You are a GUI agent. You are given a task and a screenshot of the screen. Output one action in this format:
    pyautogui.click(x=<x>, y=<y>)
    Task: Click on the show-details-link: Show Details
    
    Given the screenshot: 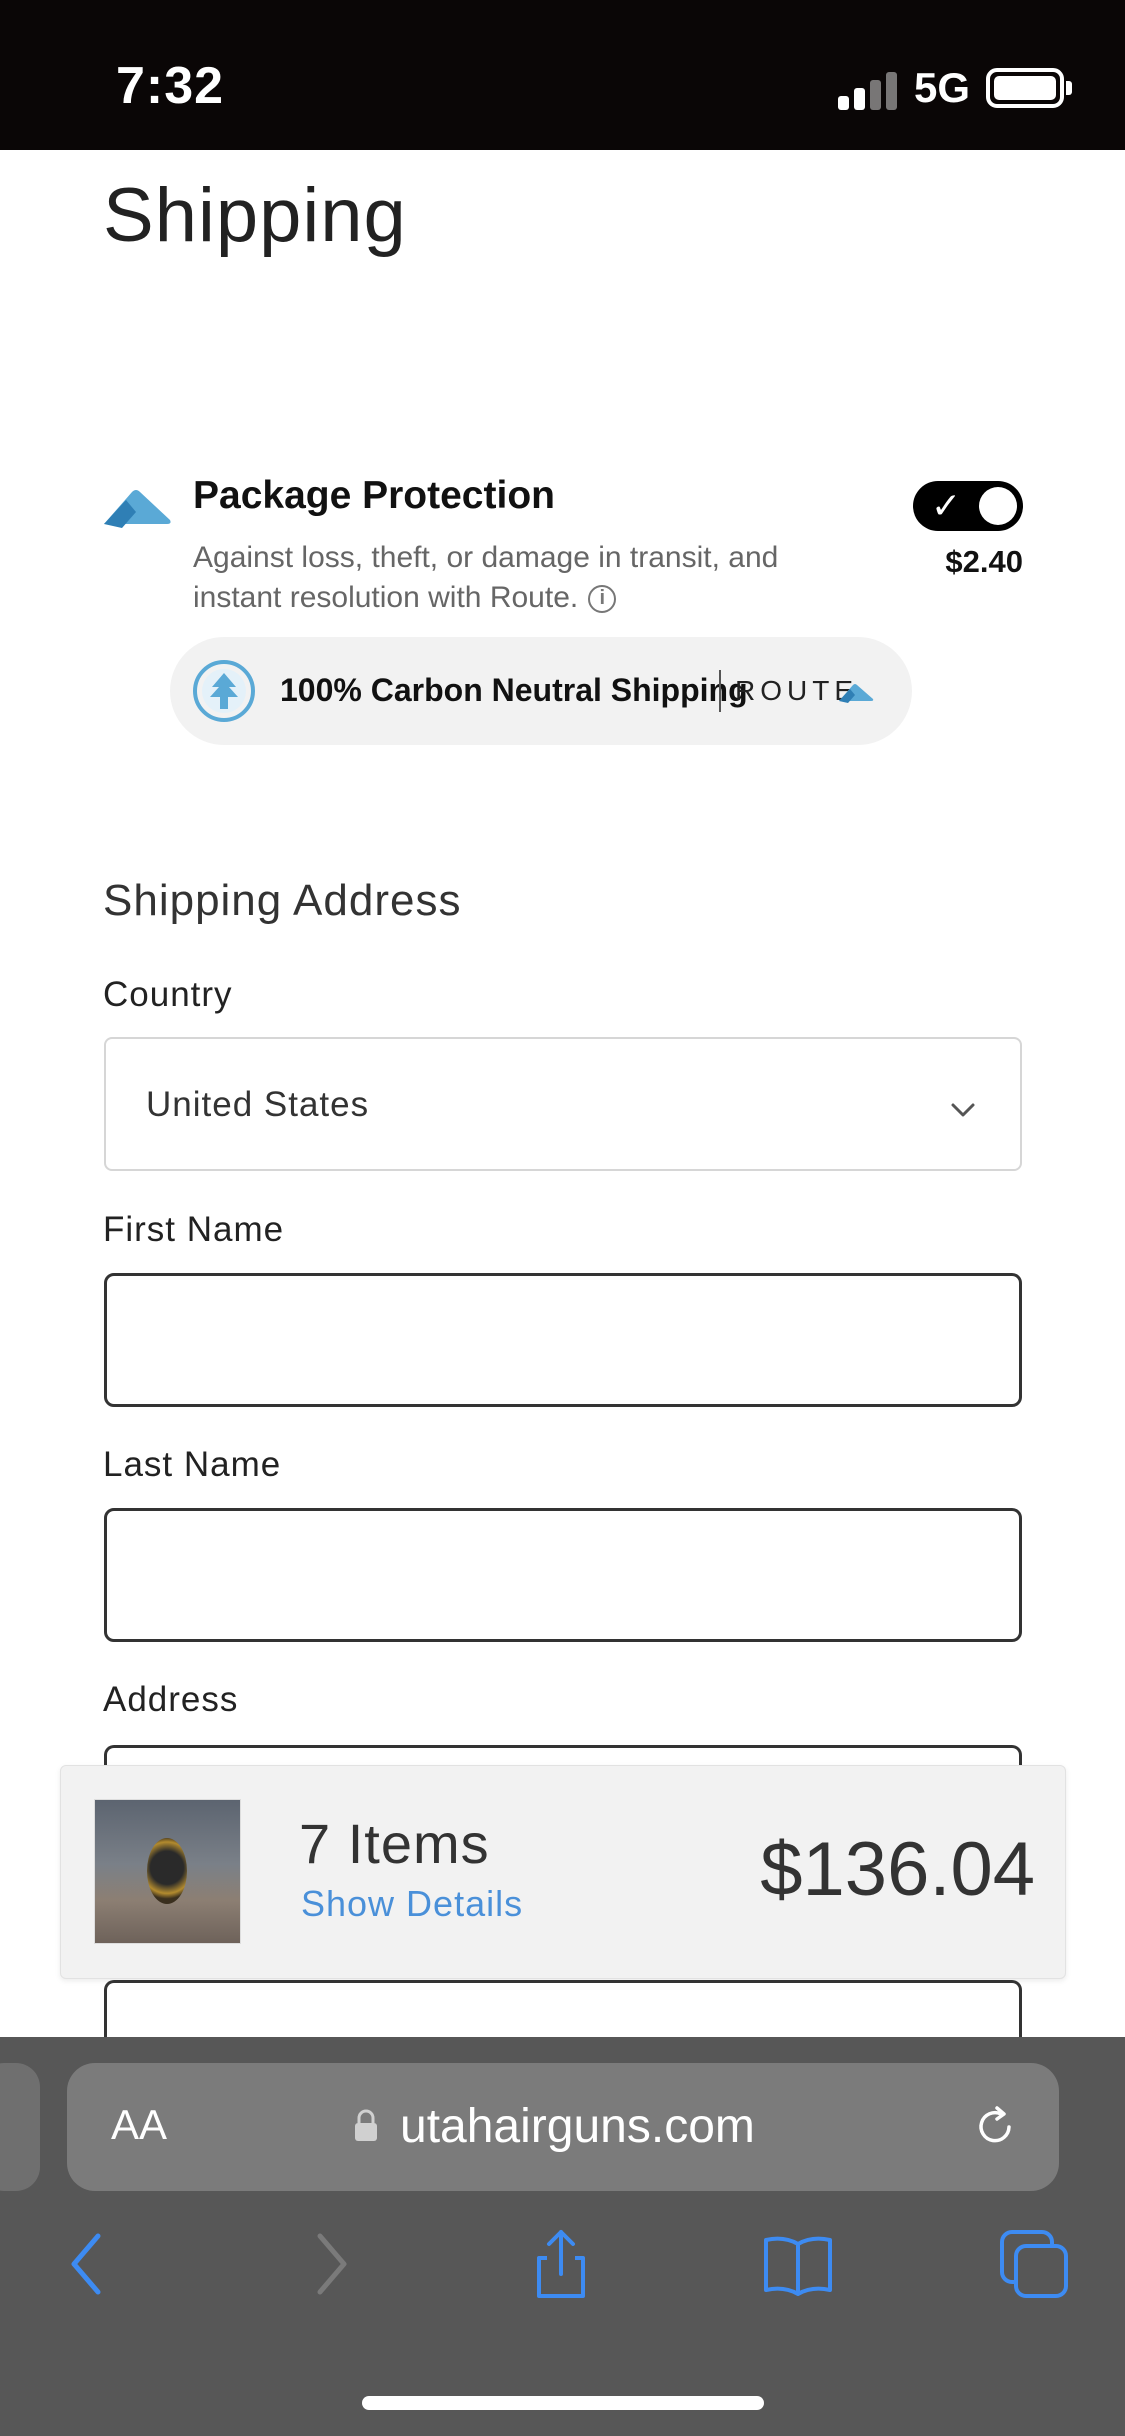 What is the action you would take?
    pyautogui.click(x=412, y=1904)
    